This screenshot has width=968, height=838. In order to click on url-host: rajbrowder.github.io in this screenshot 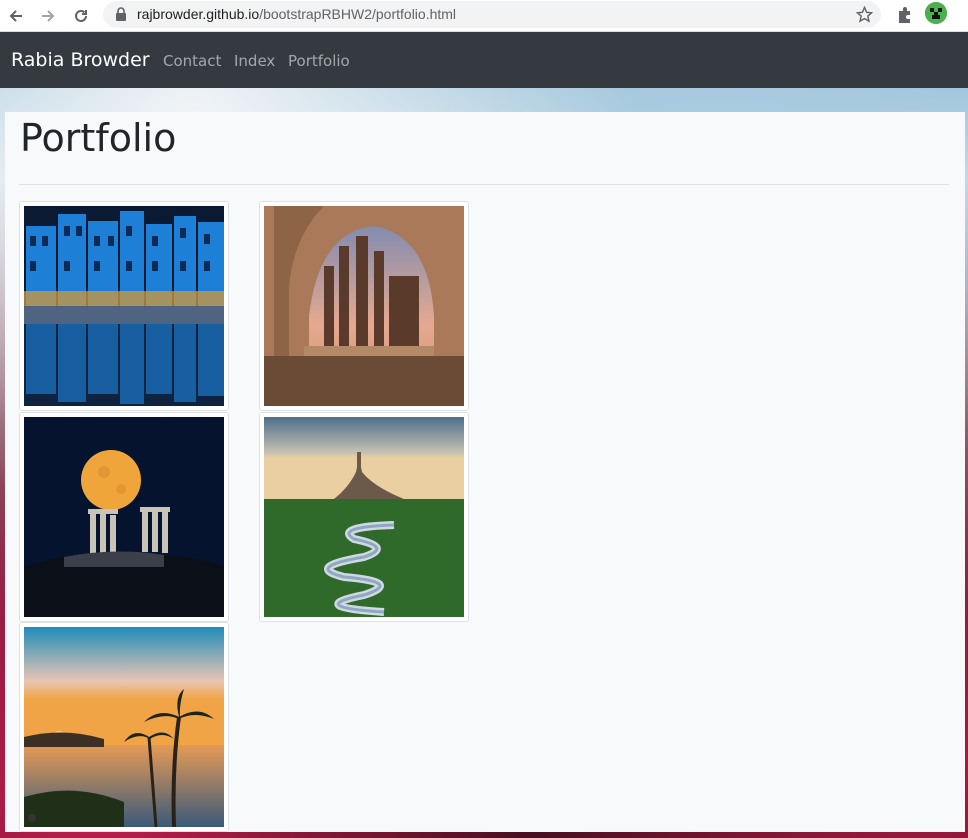, I will do `click(198, 14)`.